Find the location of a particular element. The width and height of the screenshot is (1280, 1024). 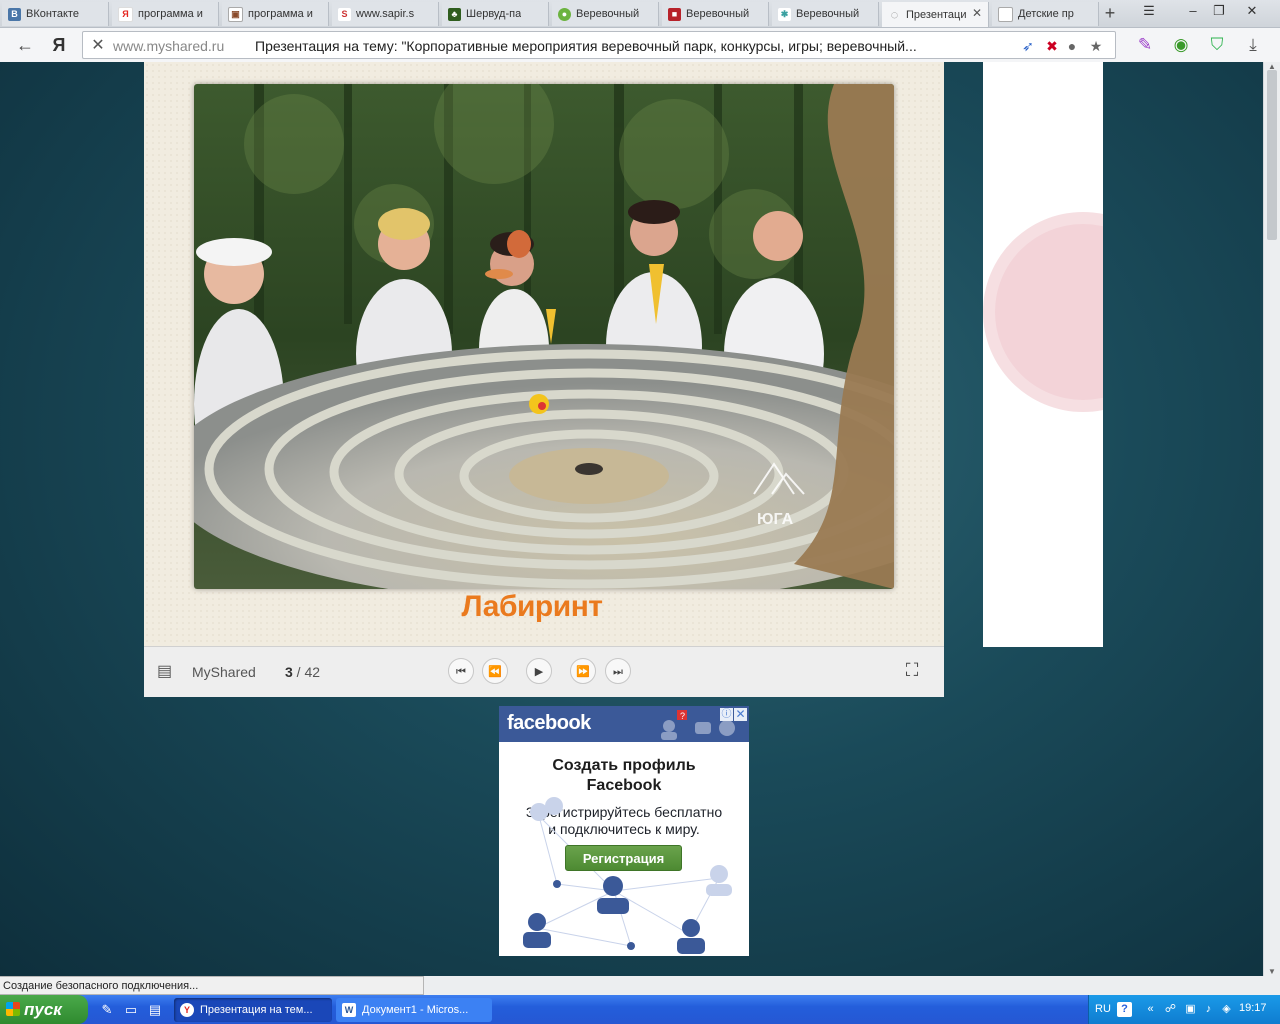

tab-programma-2: ▣ программа и is located at coordinates (275, 14).